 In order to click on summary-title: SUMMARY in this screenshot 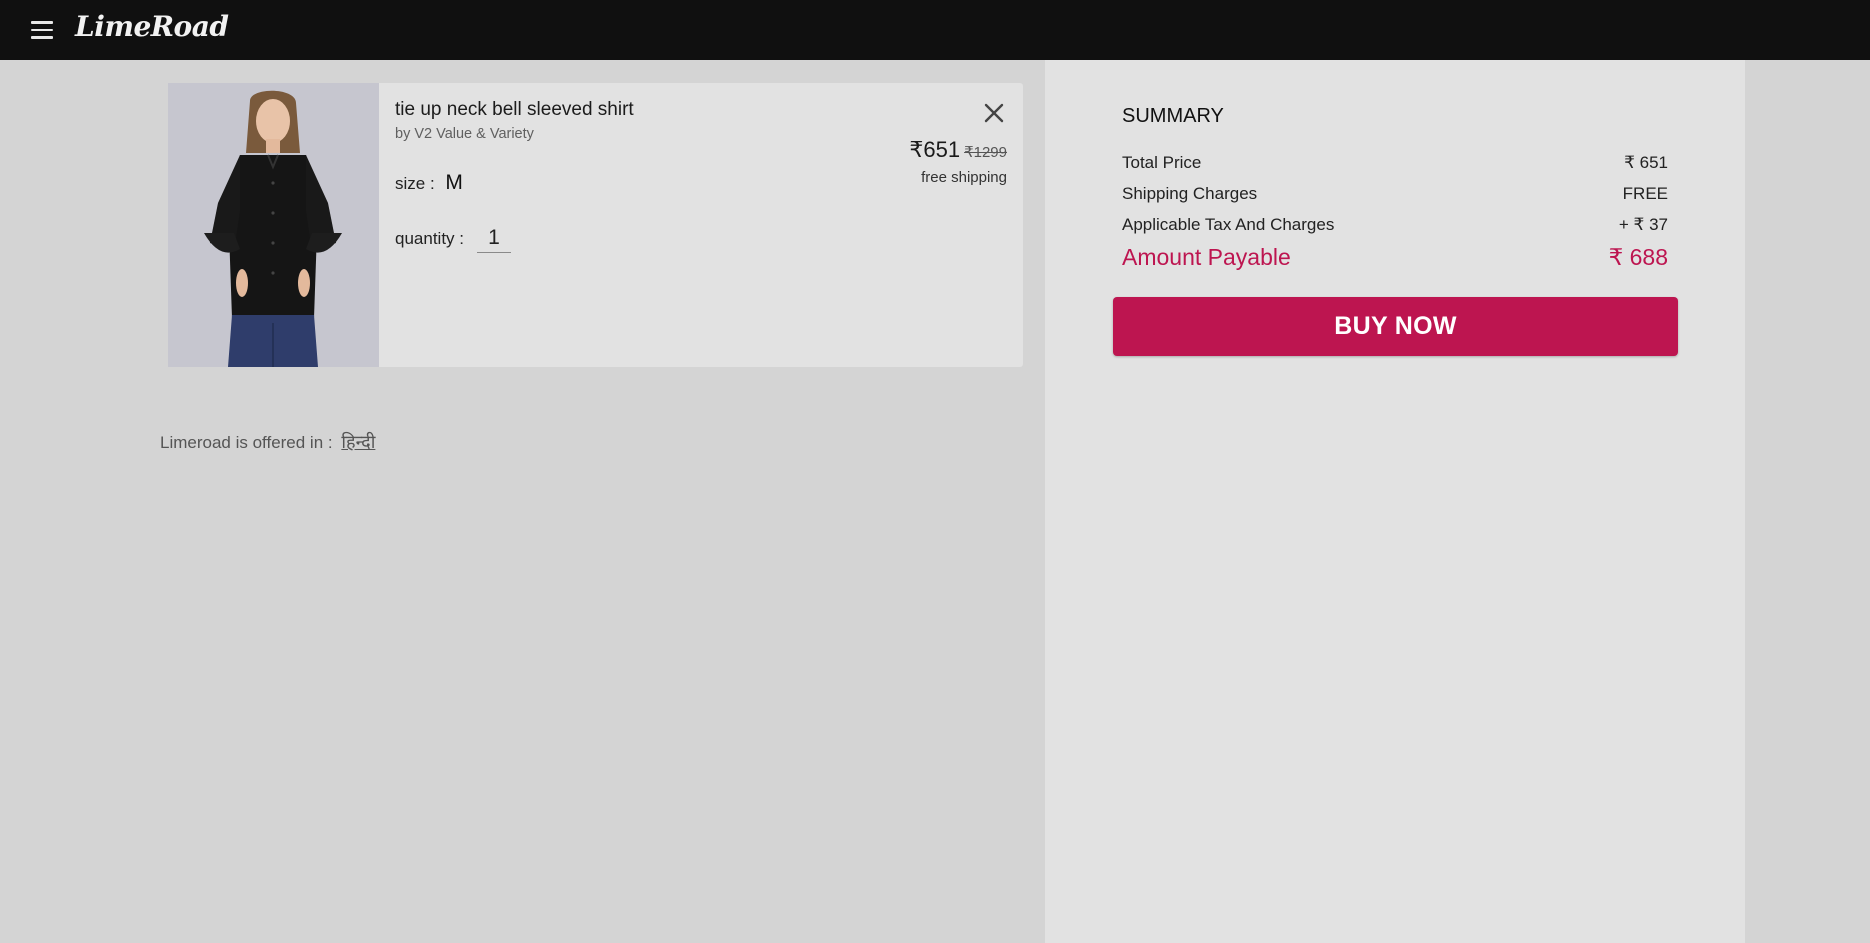, I will do `click(1173, 116)`.